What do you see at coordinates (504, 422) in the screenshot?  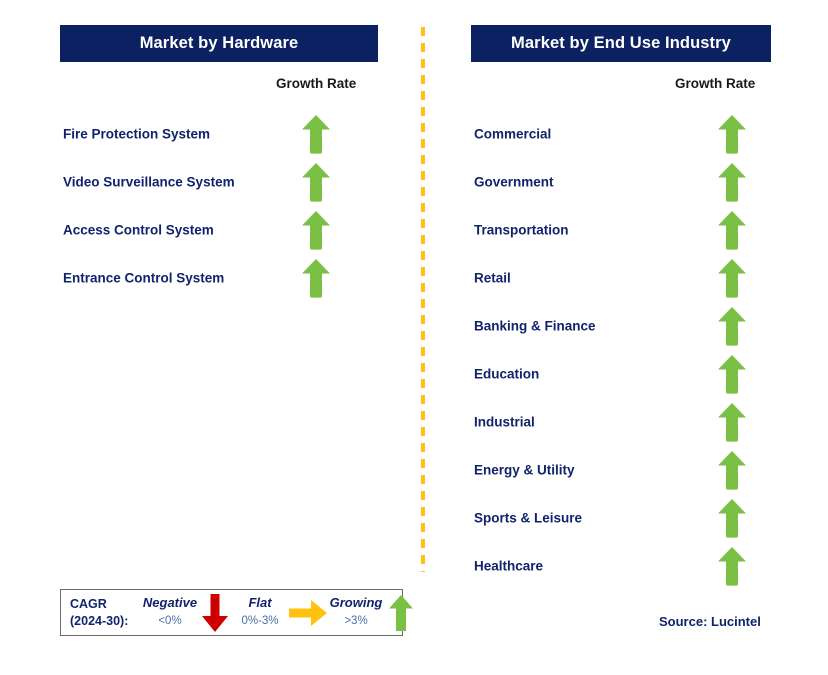 I see `segment-label: Industrial` at bounding box center [504, 422].